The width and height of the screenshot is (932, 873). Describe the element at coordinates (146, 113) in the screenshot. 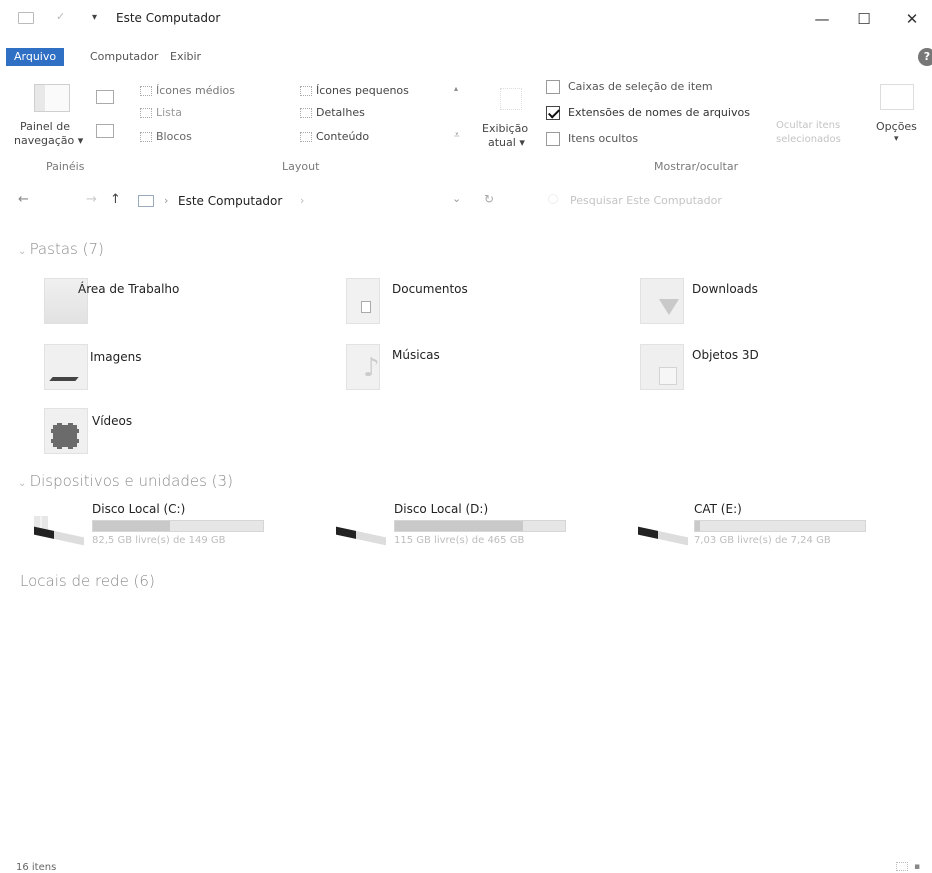

I see `list-icon` at that location.